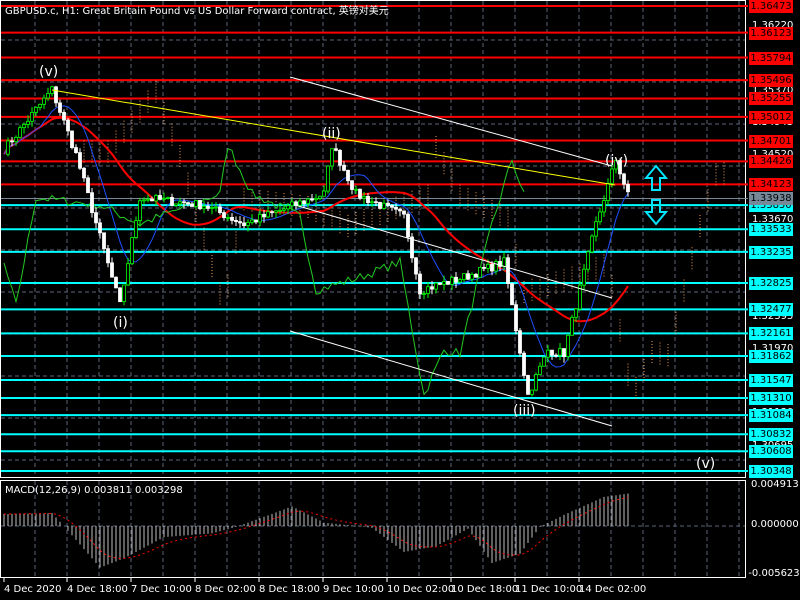  I want to click on support-price-label: 1.32477, so click(771, 310).